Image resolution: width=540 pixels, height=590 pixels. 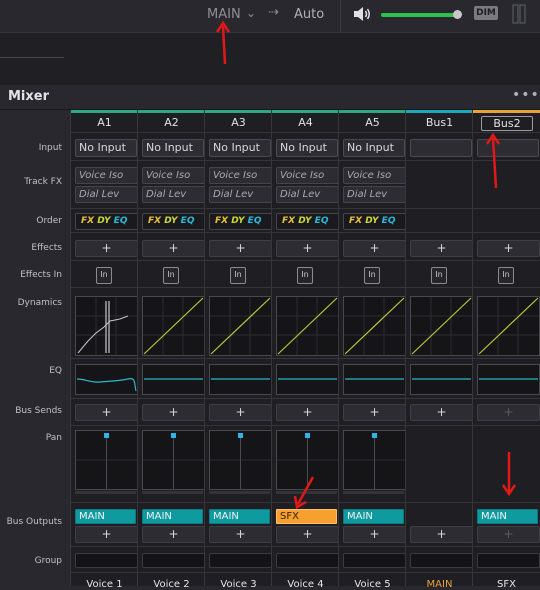 I want to click on strip-name: Bus1, so click(x=439, y=122).